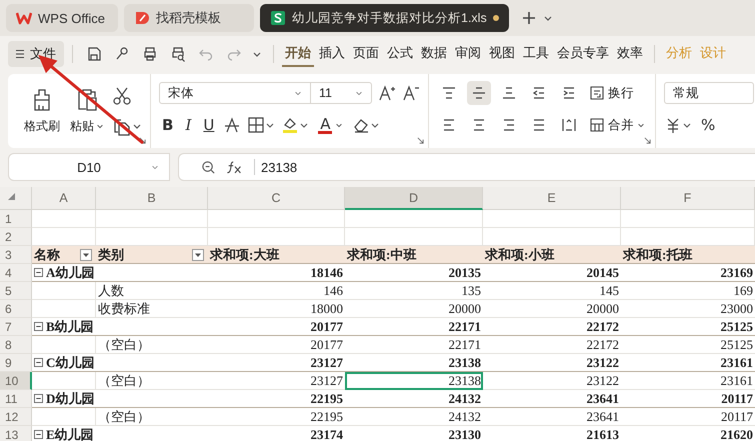  What do you see at coordinates (16, 327) in the screenshot?
I see `row-header: 7` at bounding box center [16, 327].